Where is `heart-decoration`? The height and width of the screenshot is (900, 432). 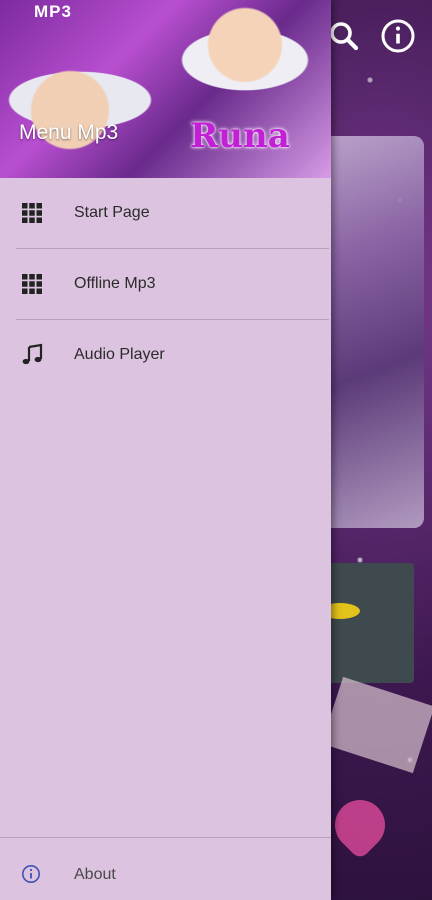 heart-decoration is located at coordinates (360, 825).